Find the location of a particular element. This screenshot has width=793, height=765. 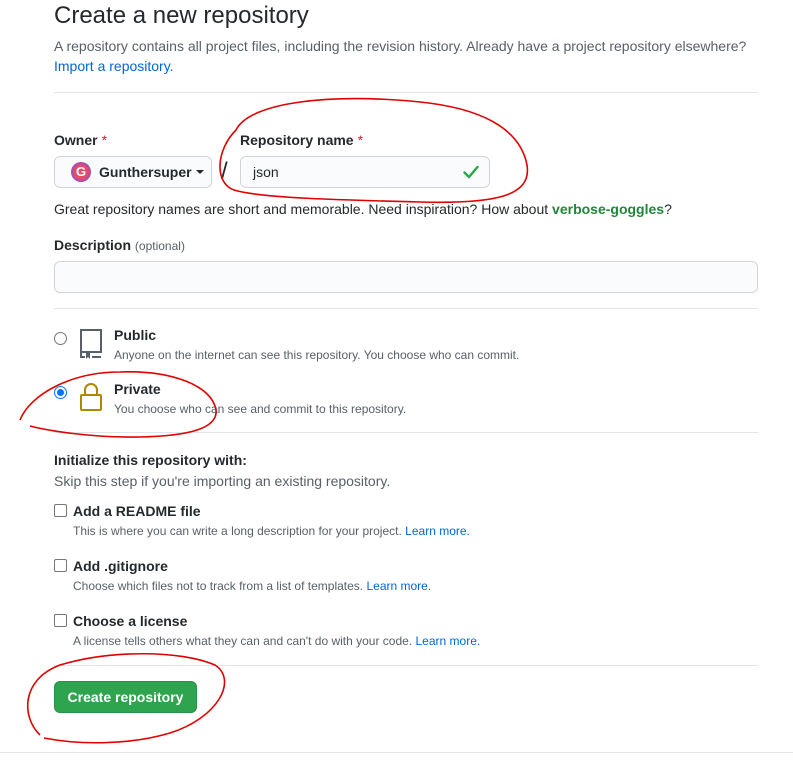

readme-checkbox is located at coordinates (60, 510).